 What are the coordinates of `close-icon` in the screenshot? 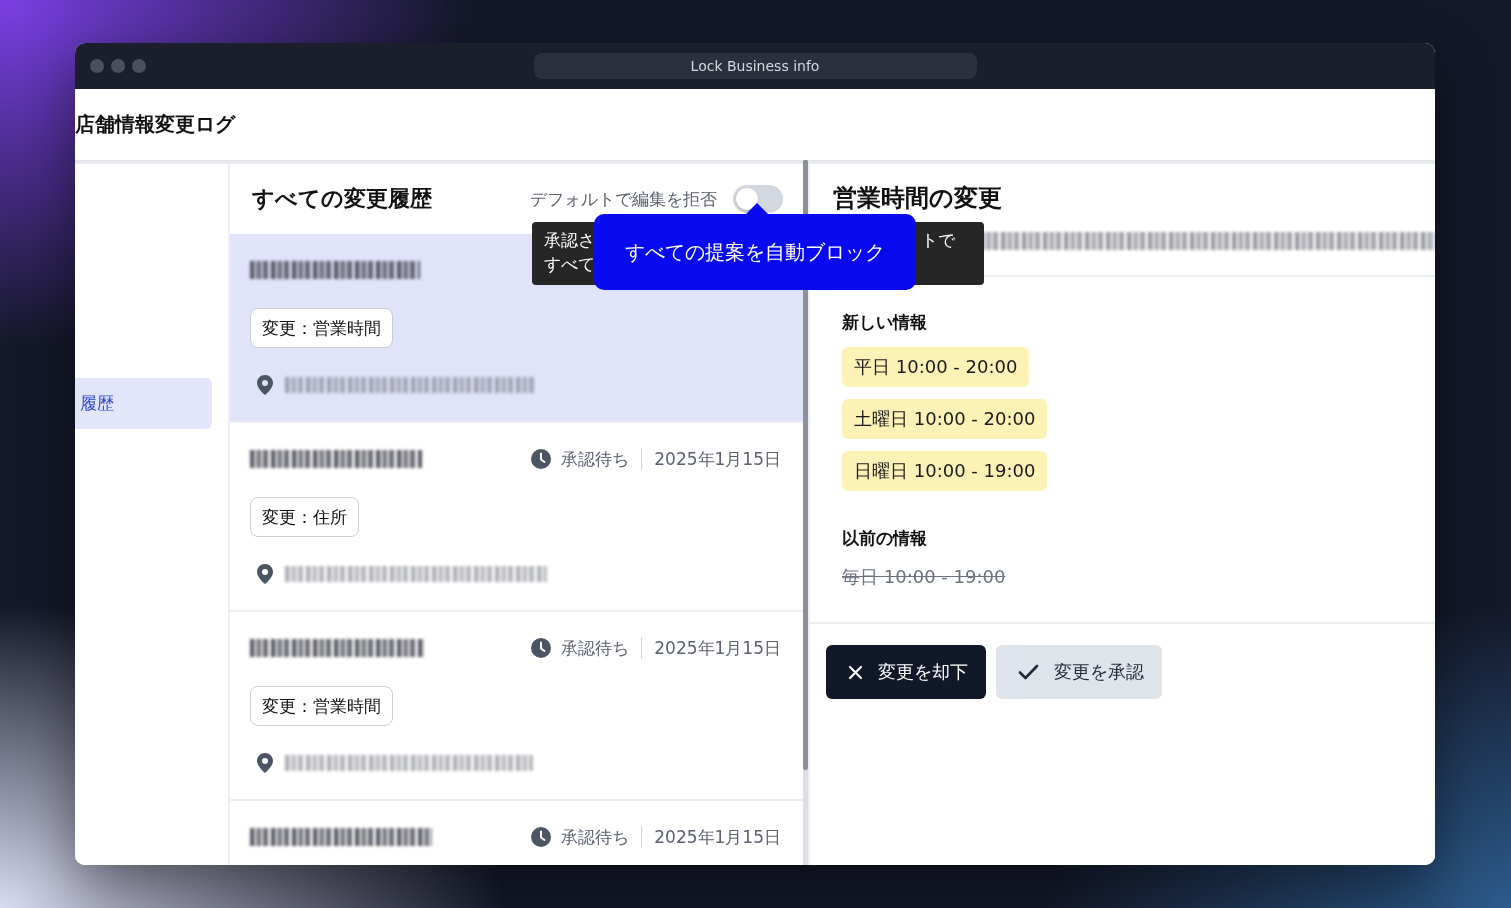 It's located at (855, 672).